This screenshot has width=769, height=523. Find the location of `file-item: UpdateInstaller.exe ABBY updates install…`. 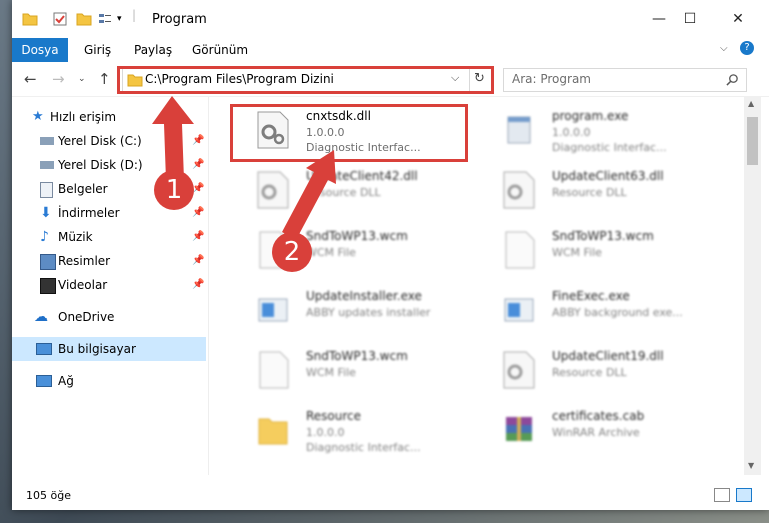

file-item: UpdateInstaller.exe ABBY updates install… is located at coordinates (354, 309).